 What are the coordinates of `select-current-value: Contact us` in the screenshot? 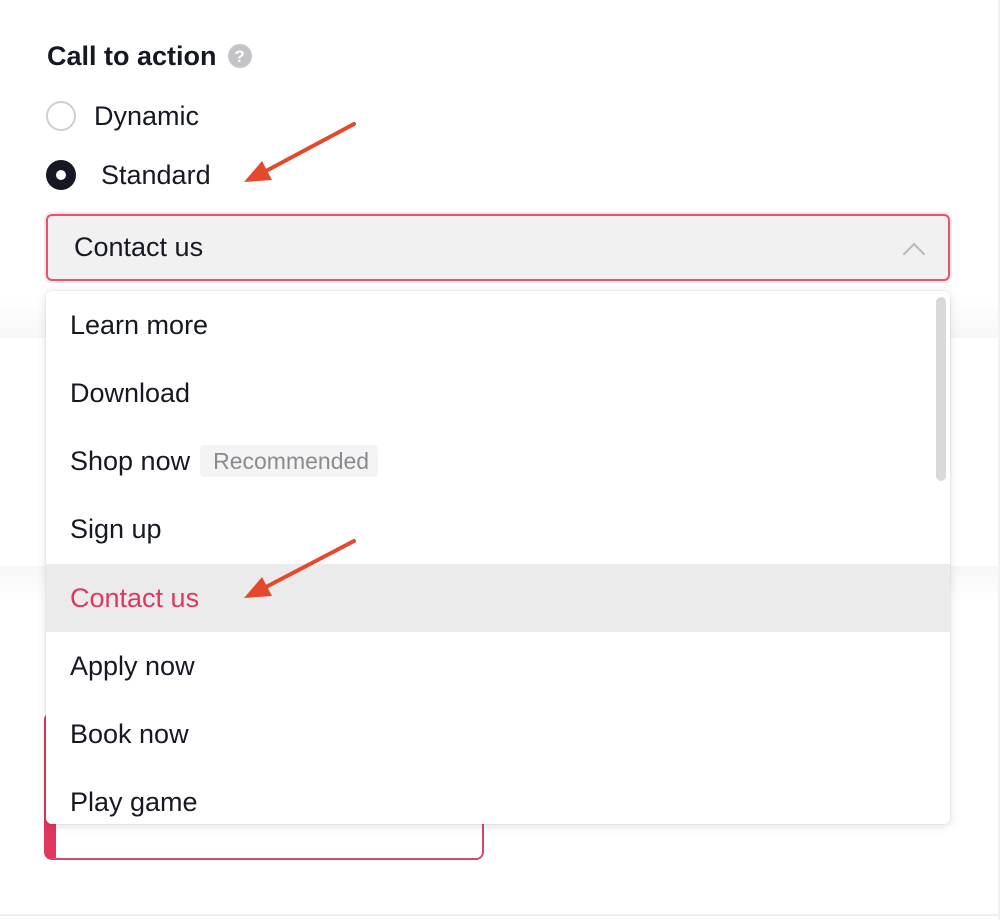 It's located at (139, 247).